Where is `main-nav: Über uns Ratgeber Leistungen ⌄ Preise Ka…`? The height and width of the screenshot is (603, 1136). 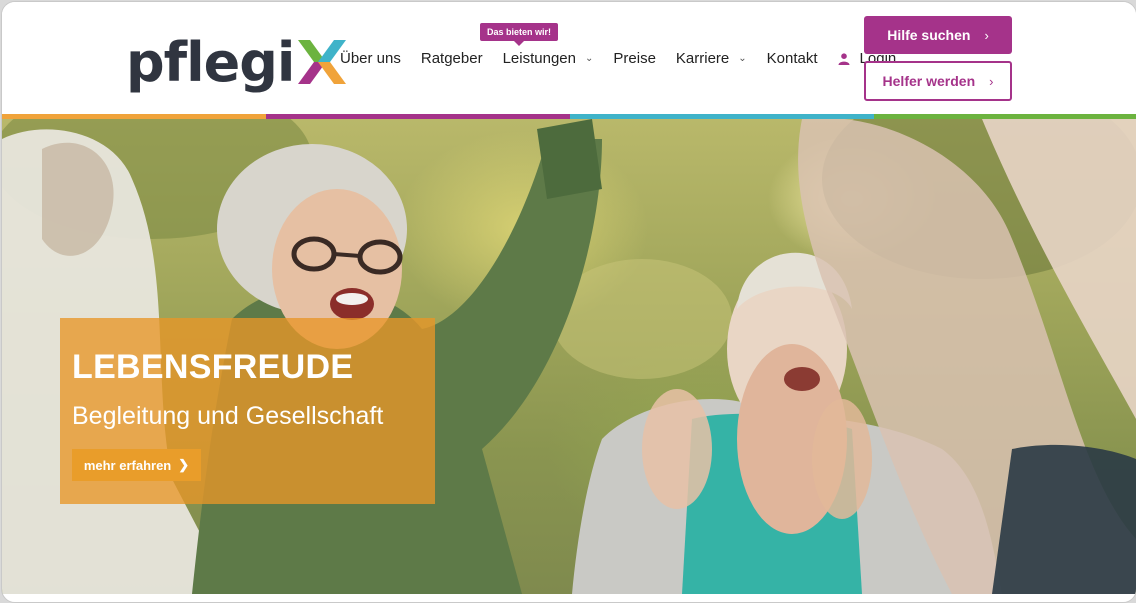
main-nav: Über uns Ratgeber Leistungen ⌄ Preise Ka… is located at coordinates (628, 58).